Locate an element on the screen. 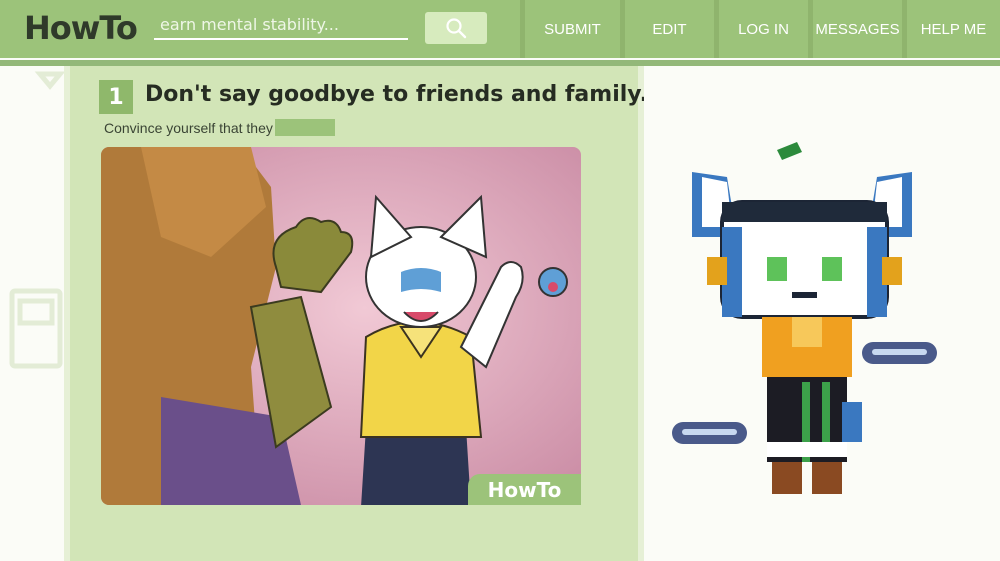 This screenshot has width=1000, height=561. watermark-logo: HowTo is located at coordinates (524, 489).